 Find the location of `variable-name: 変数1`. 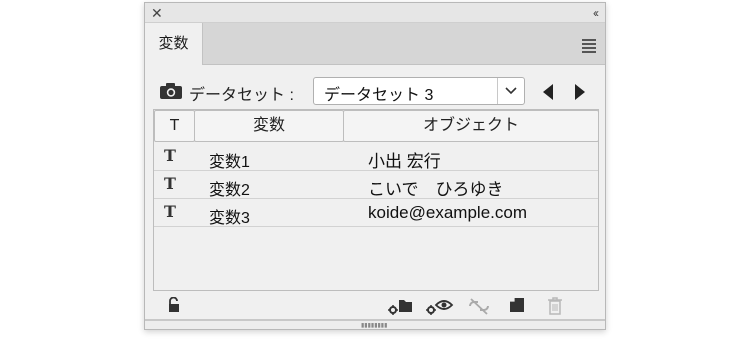

variable-name: 変数1 is located at coordinates (229, 162).